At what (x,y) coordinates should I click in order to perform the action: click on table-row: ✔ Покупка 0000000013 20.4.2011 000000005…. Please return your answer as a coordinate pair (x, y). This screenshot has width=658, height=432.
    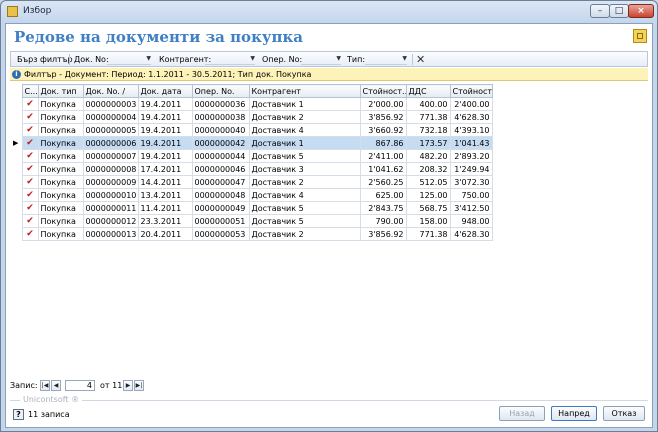
    Looking at the image, I should click on (251, 234).